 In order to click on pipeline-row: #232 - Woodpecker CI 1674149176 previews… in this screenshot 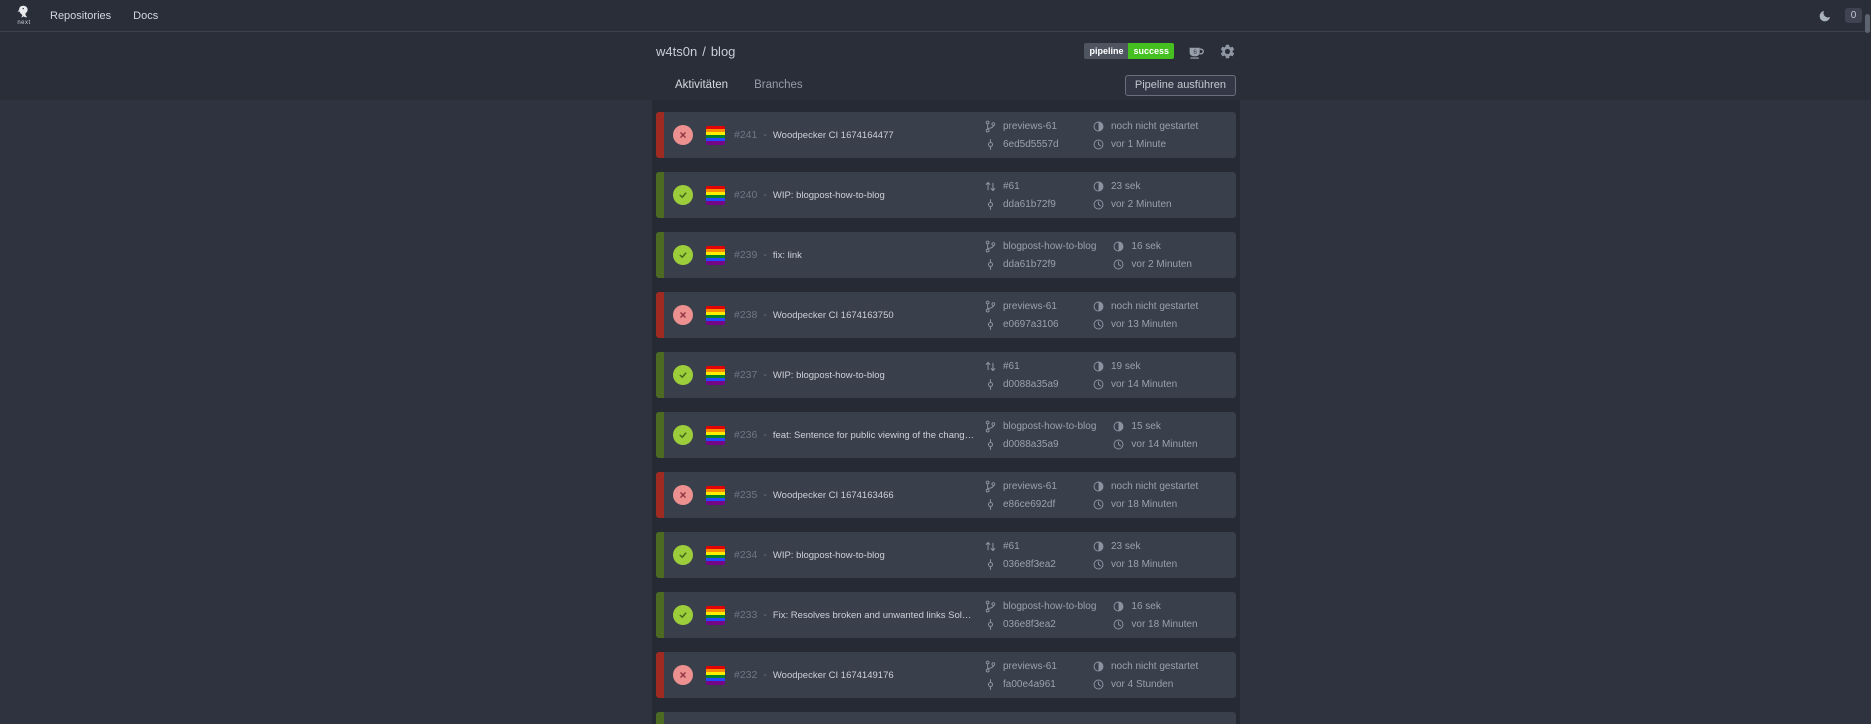, I will do `click(946, 675)`.